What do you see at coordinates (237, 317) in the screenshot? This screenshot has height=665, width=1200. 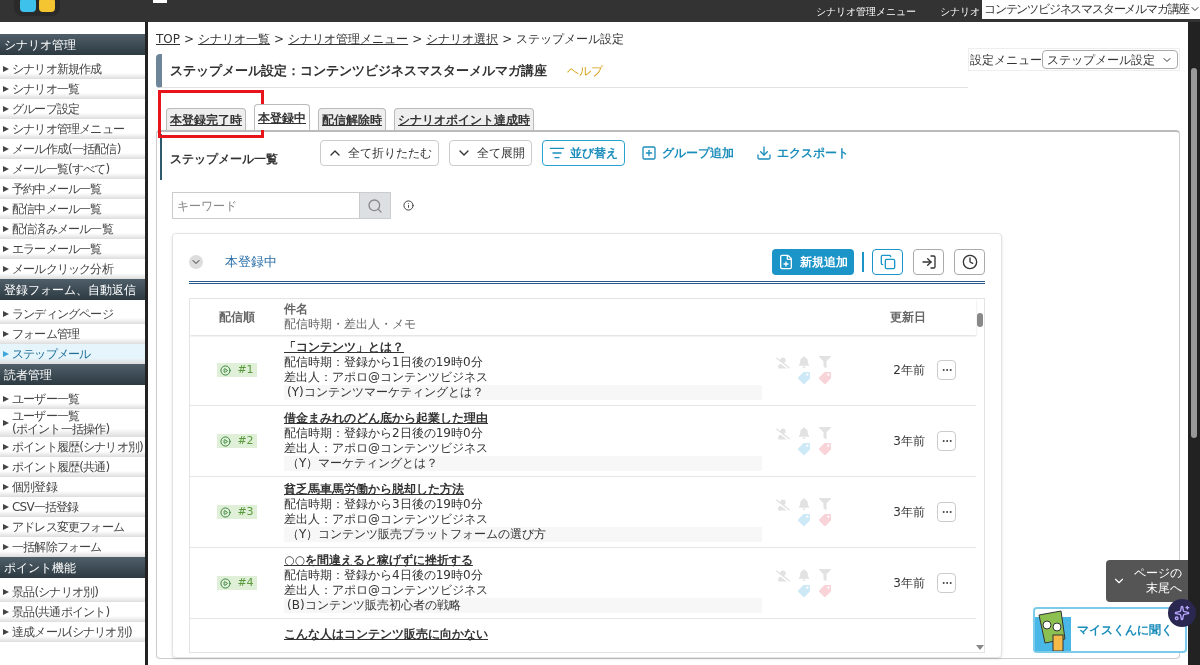 I see `column-header: 配信順` at bounding box center [237, 317].